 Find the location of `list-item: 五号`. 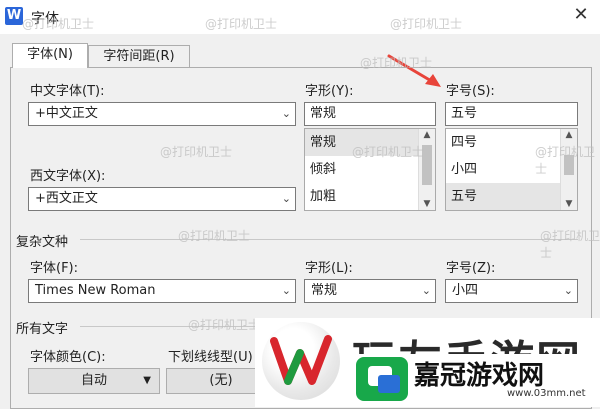

list-item: 五号 is located at coordinates (511, 196).